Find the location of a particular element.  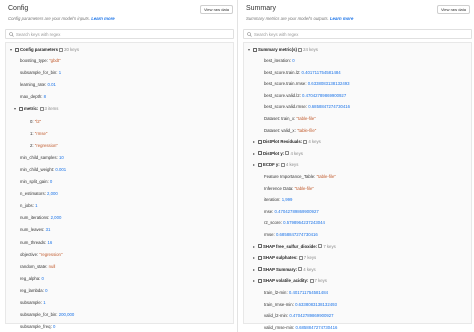

summary-row: ▸ DistPlot Residuals: 4 keys is located at coordinates (287, 141).